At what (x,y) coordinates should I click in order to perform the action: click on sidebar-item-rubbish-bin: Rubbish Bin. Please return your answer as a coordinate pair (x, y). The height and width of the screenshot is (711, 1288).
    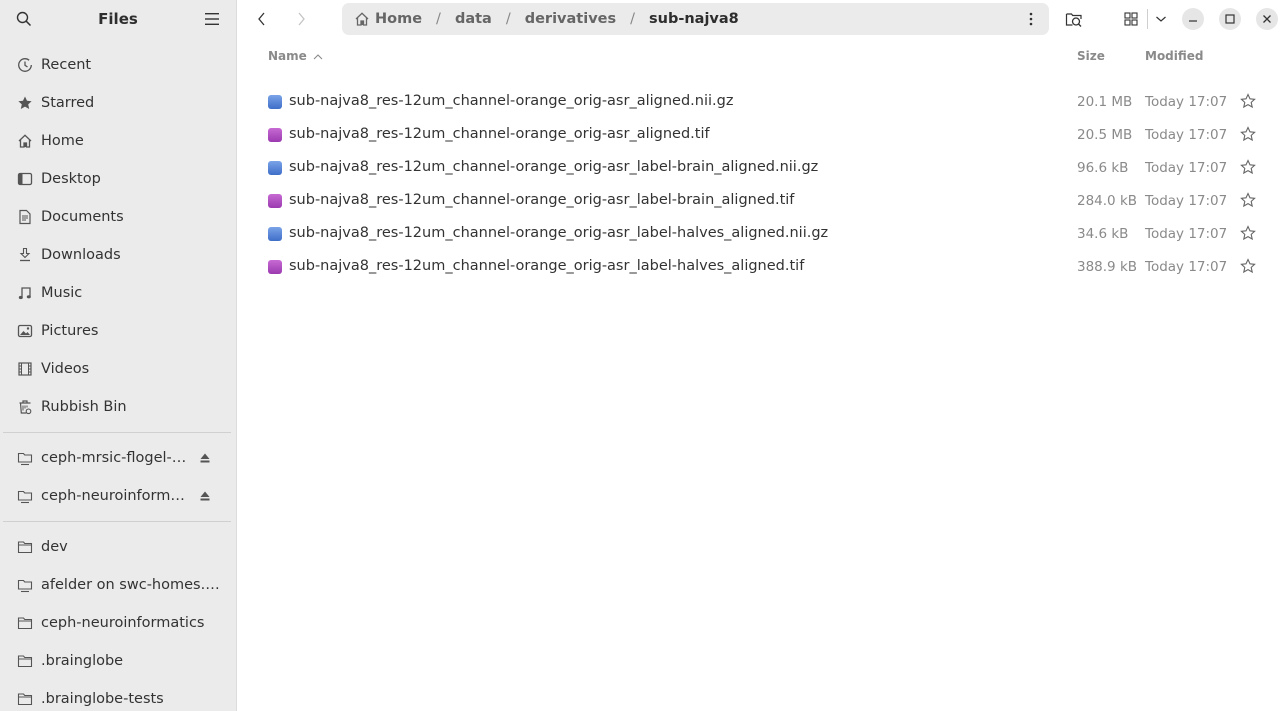
    Looking at the image, I should click on (118, 407).